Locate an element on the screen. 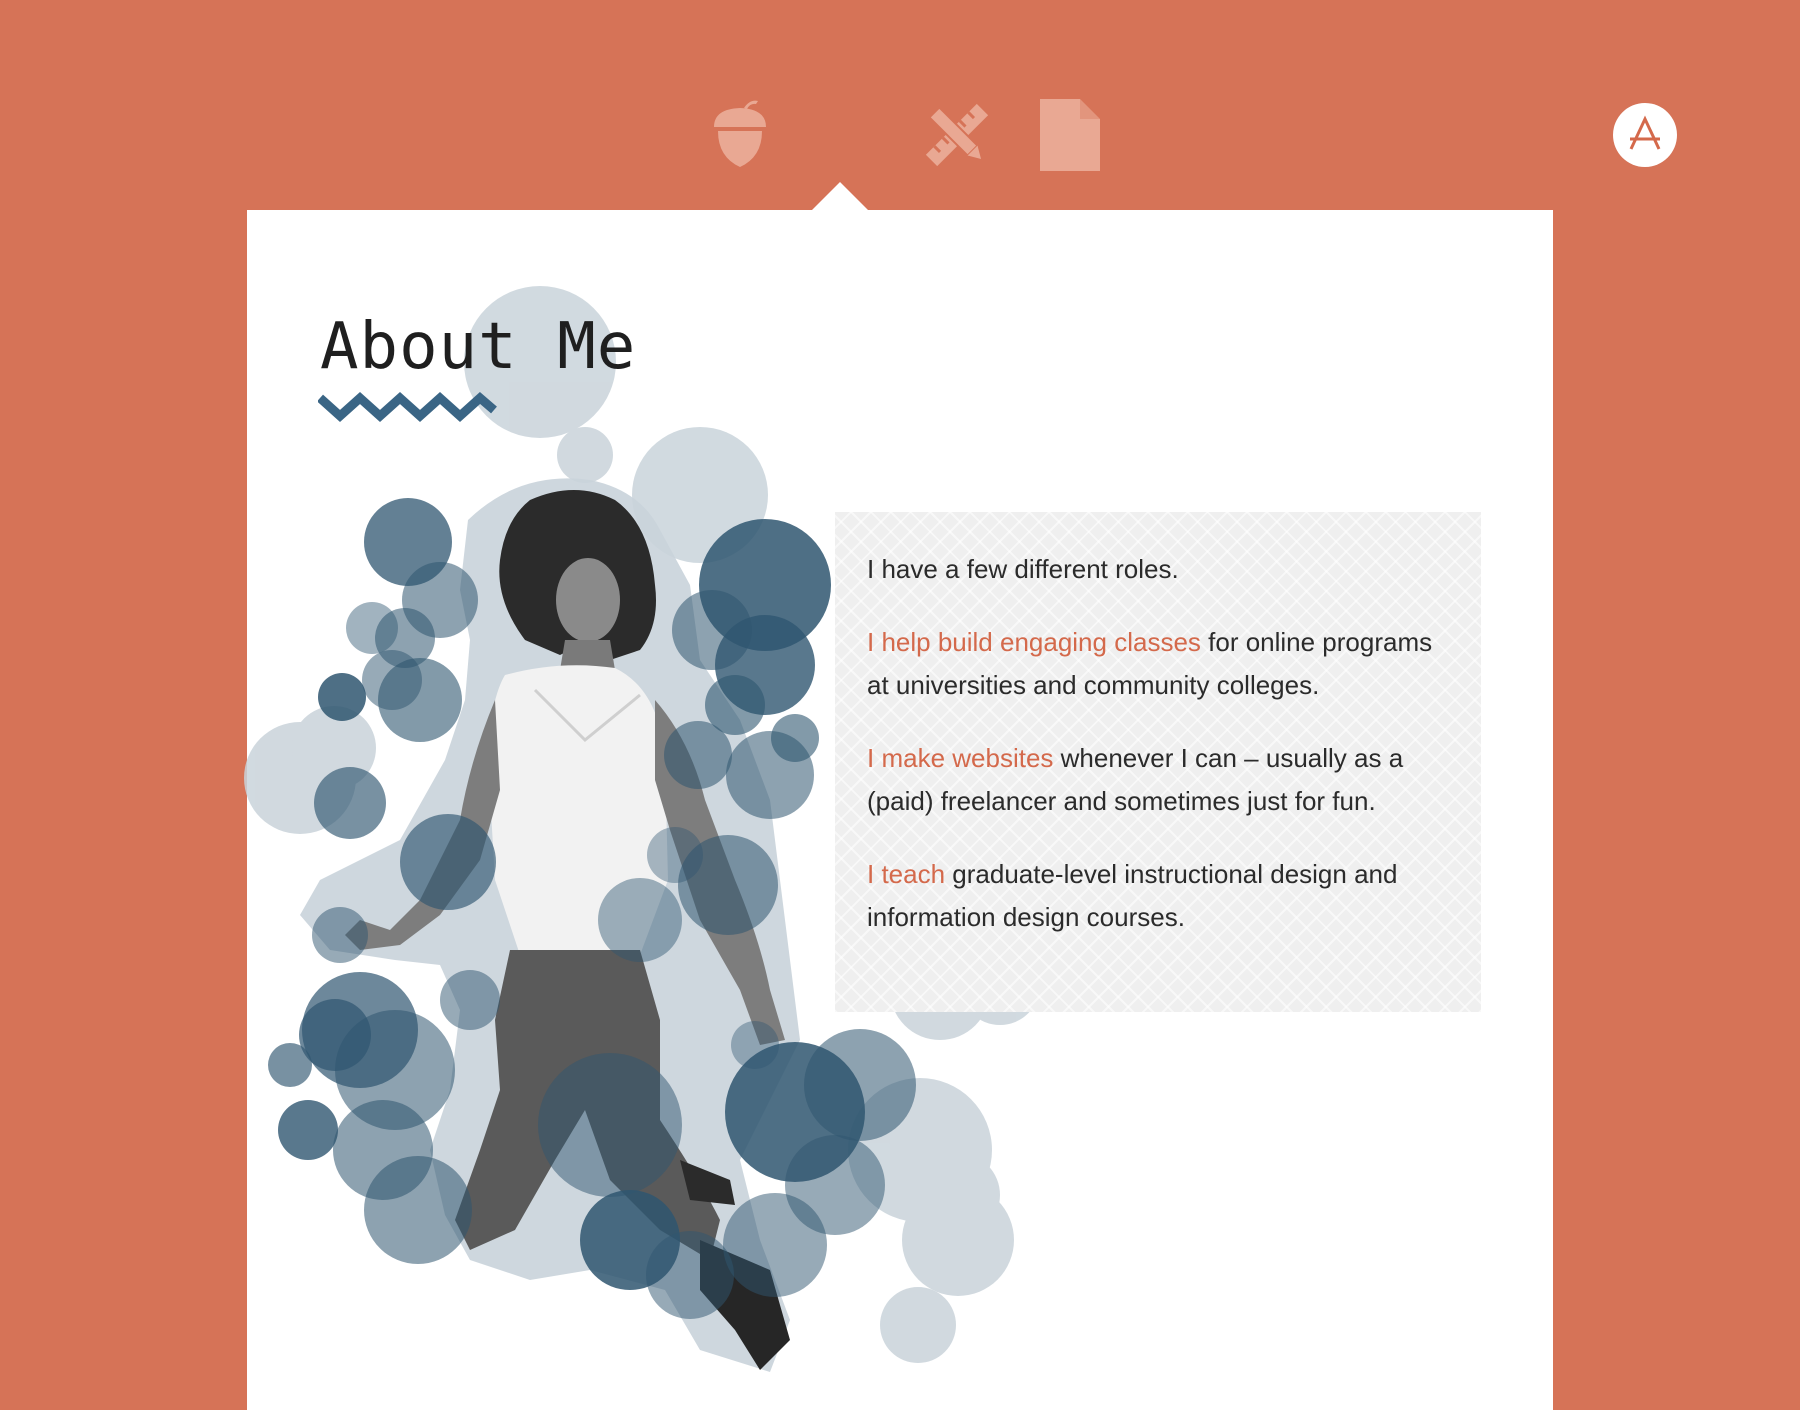 Image resolution: width=1800 pixels, height=1410 pixels. roles-intro: I have a few different roles. is located at coordinates (1023, 569).